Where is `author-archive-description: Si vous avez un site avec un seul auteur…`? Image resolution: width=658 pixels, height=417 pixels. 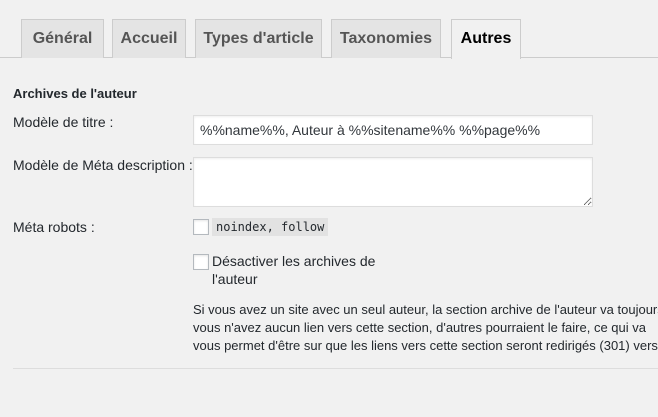
author-archive-description: Si vous avez un site avec un seul auteur… is located at coordinates (425, 328).